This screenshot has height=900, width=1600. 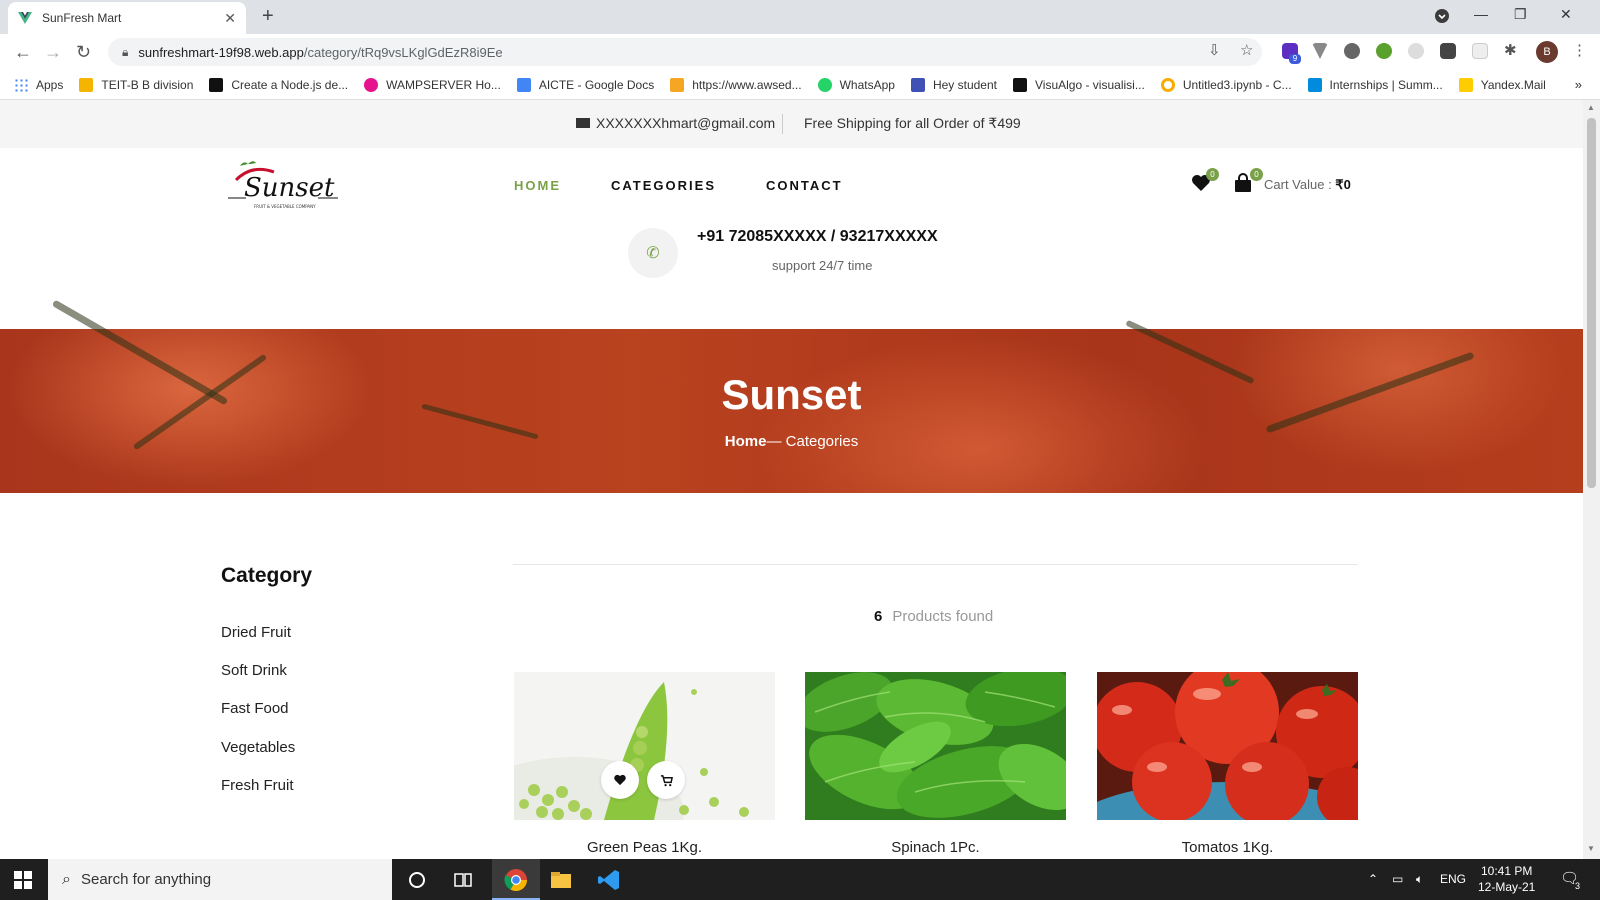 What do you see at coordinates (817, 236) in the screenshot?
I see `phone-number: +91 72085XXXXX / 93217XXXXX` at bounding box center [817, 236].